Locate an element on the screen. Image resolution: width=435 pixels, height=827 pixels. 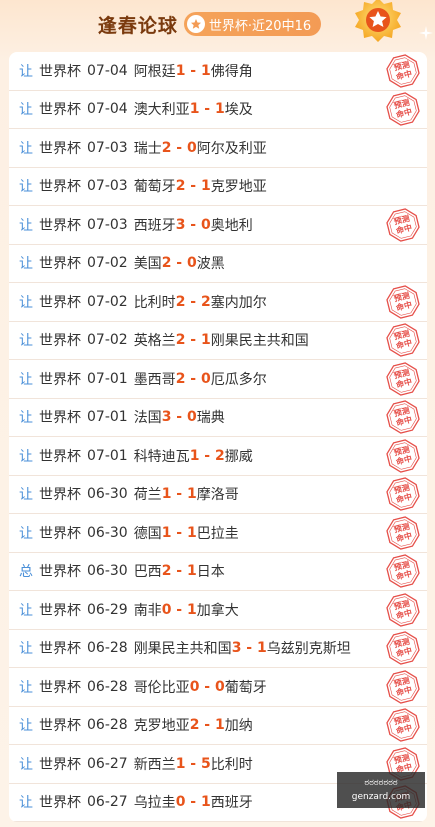
star-icon is located at coordinates (195, 24).